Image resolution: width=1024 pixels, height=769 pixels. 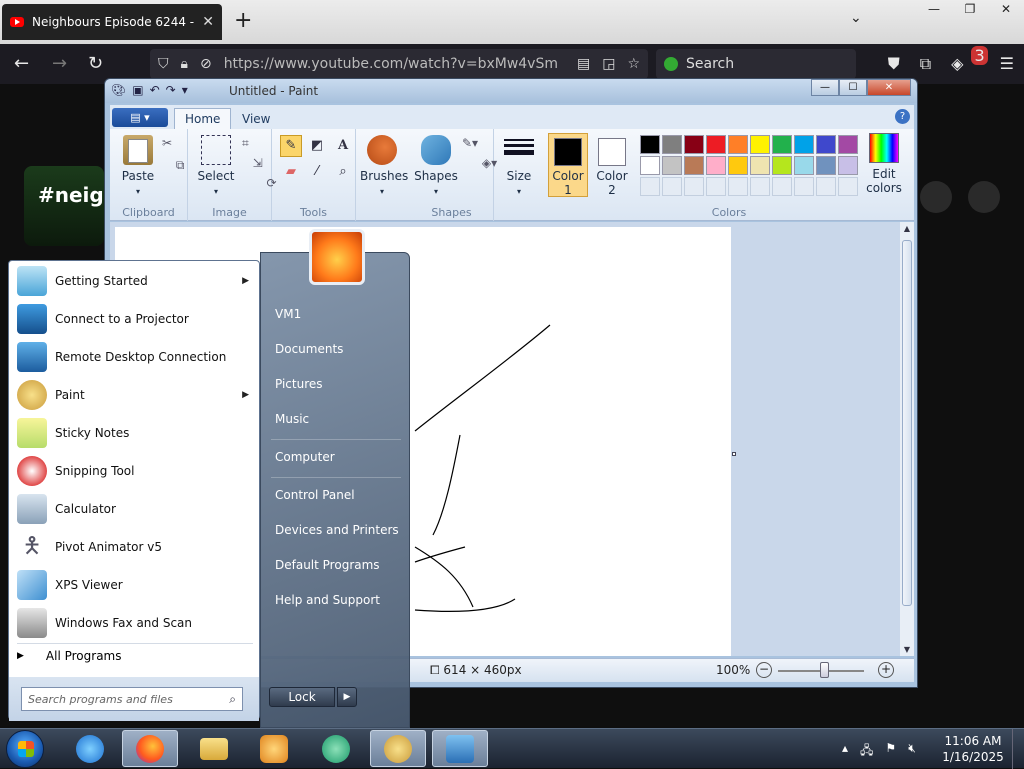 What do you see at coordinates (140, 117) in the screenshot?
I see `paint-menu-button: ▤ ▾` at bounding box center [140, 117].